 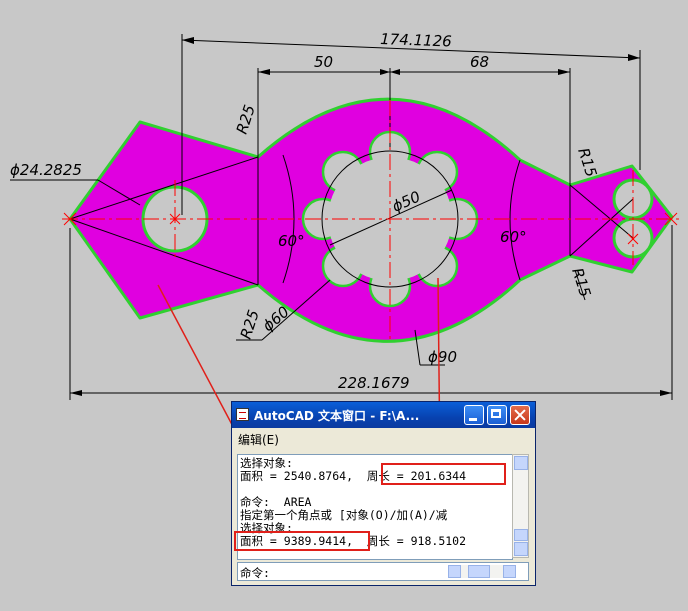 What do you see at coordinates (383, 438) in the screenshot?
I see `menu-bar: 编辑(E)` at bounding box center [383, 438].